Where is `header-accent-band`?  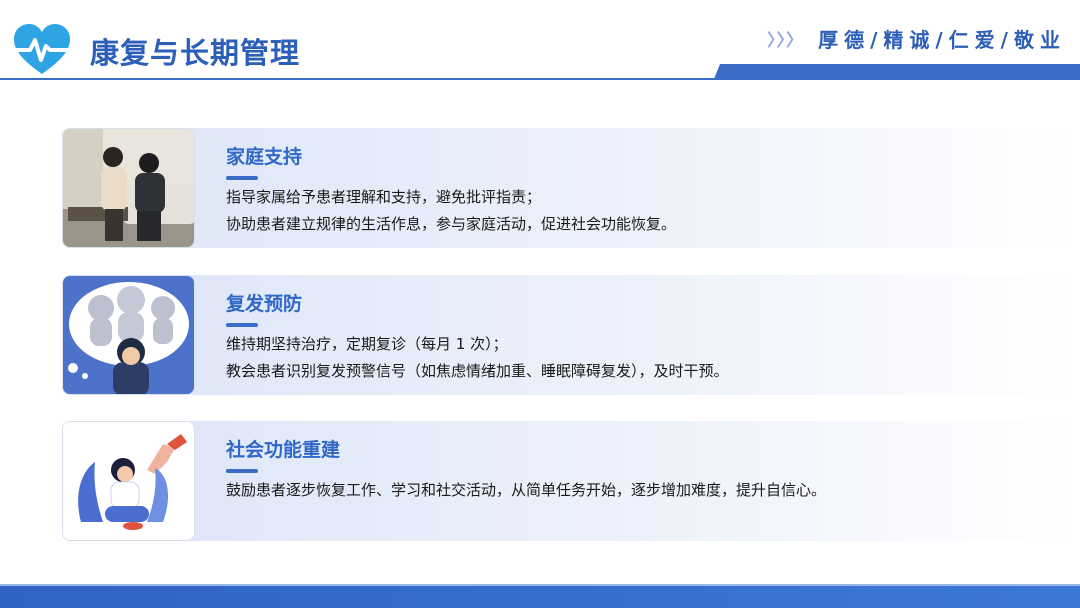
header-accent-band is located at coordinates (897, 71).